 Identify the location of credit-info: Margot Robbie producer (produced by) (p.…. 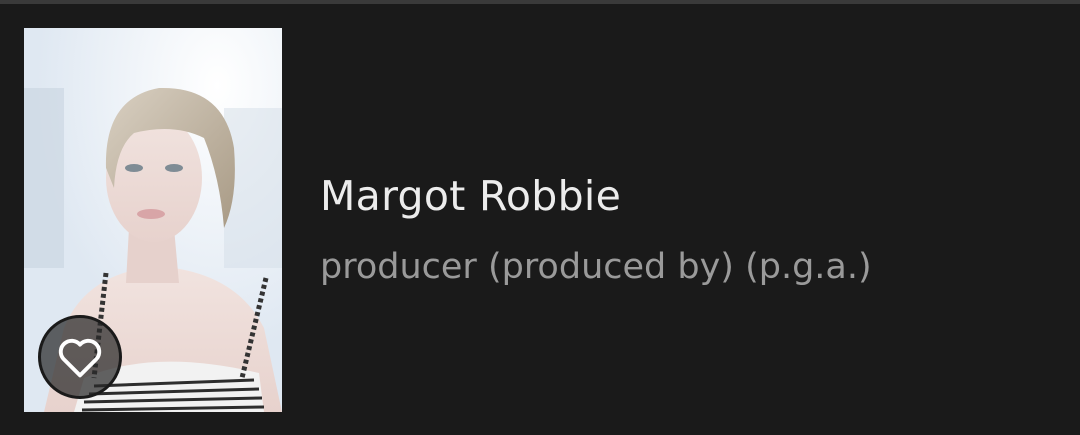
(596, 229).